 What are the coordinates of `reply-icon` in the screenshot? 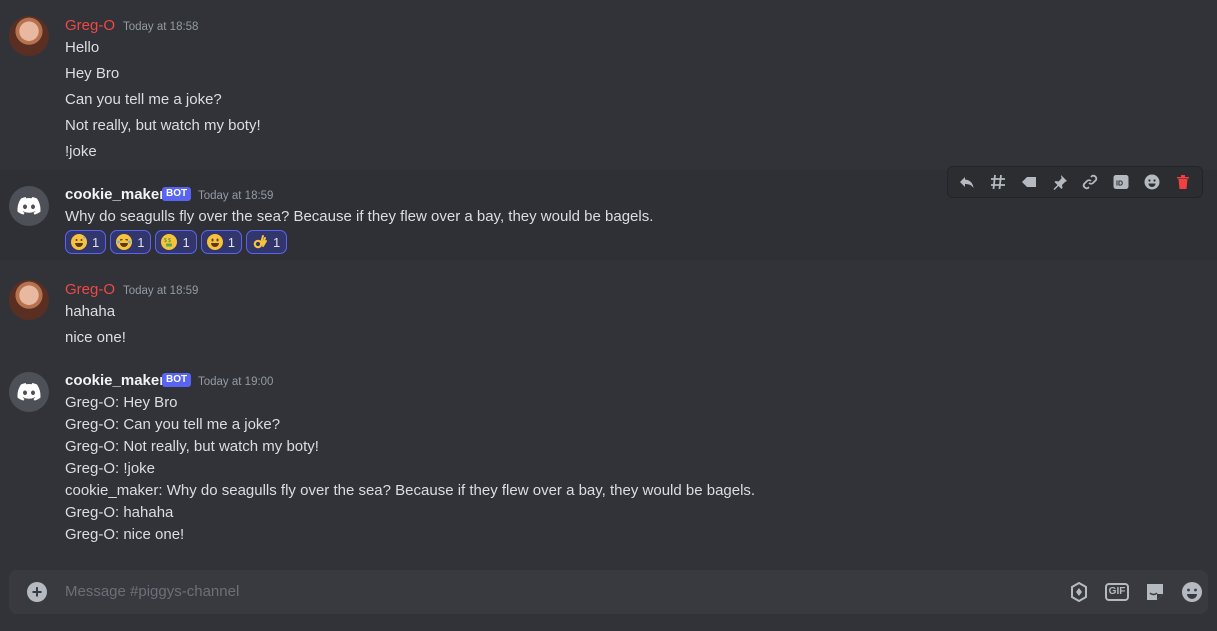 It's located at (967, 182).